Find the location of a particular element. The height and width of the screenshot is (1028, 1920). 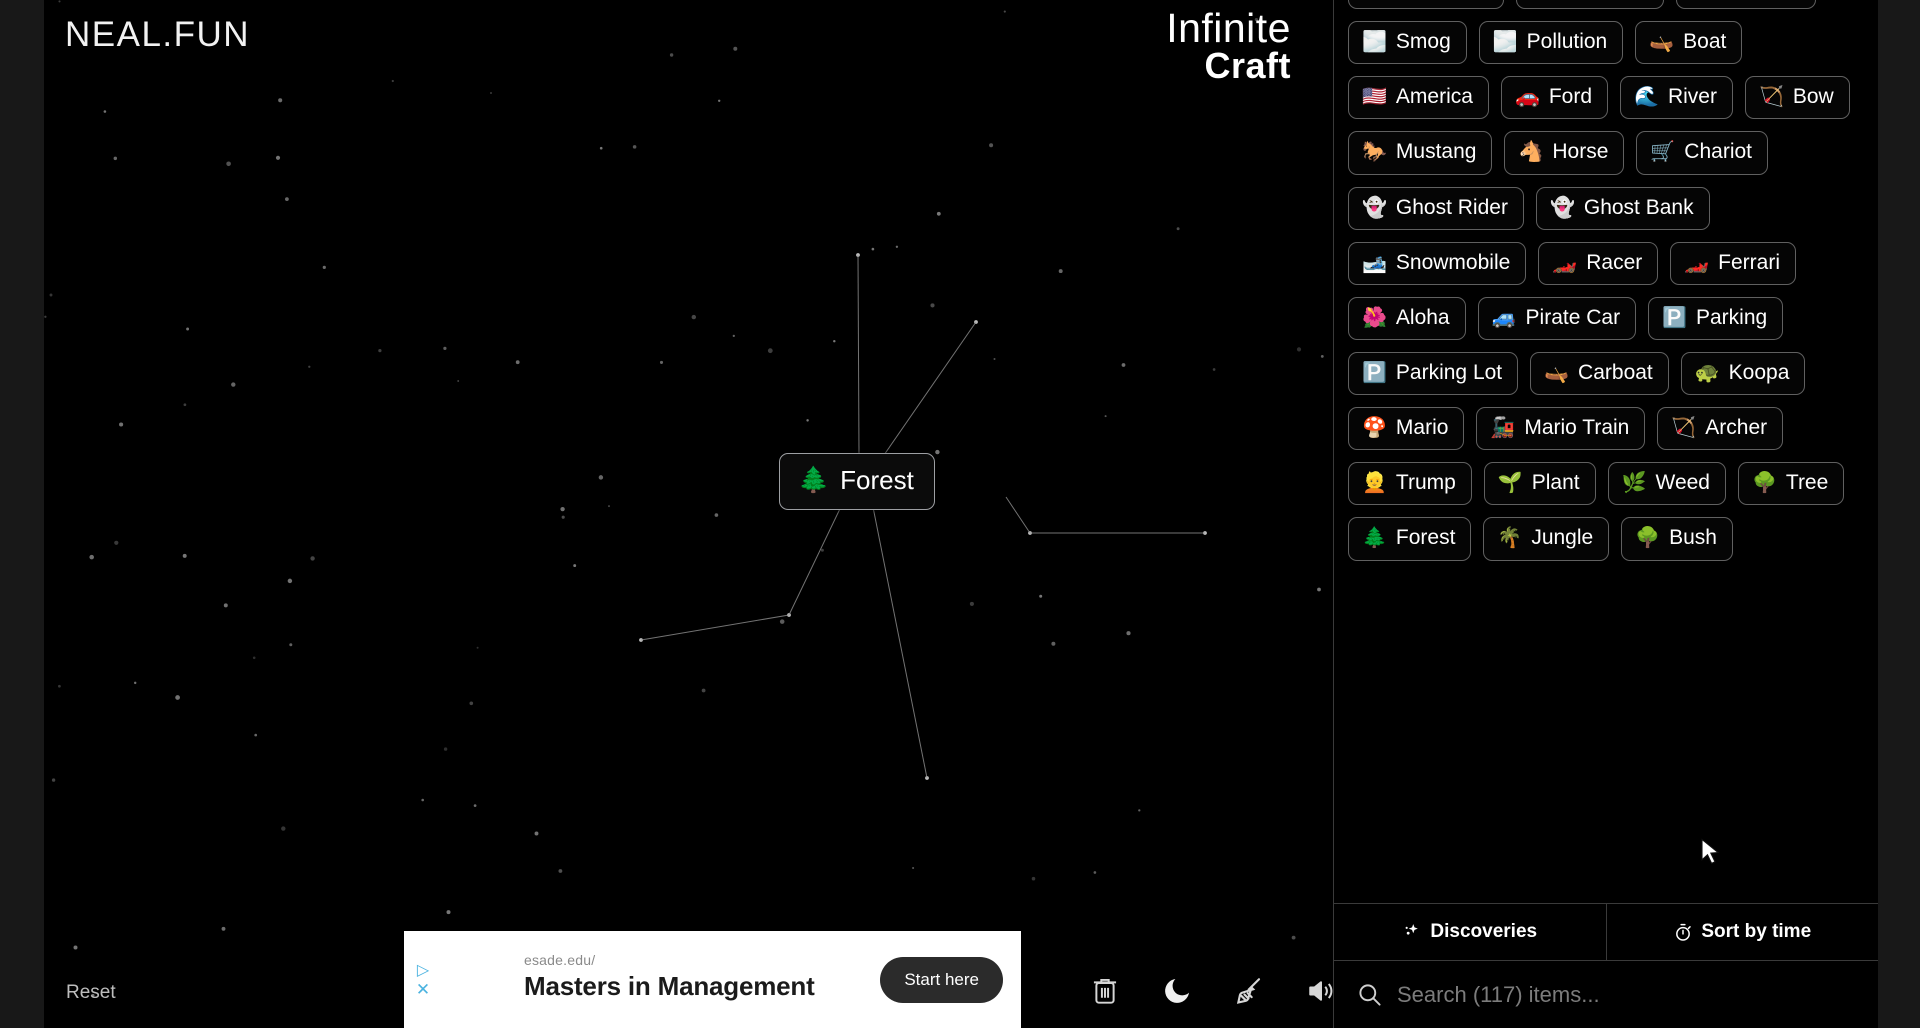

neal-fun-logo: NEAL.FUN is located at coordinates (157, 35).